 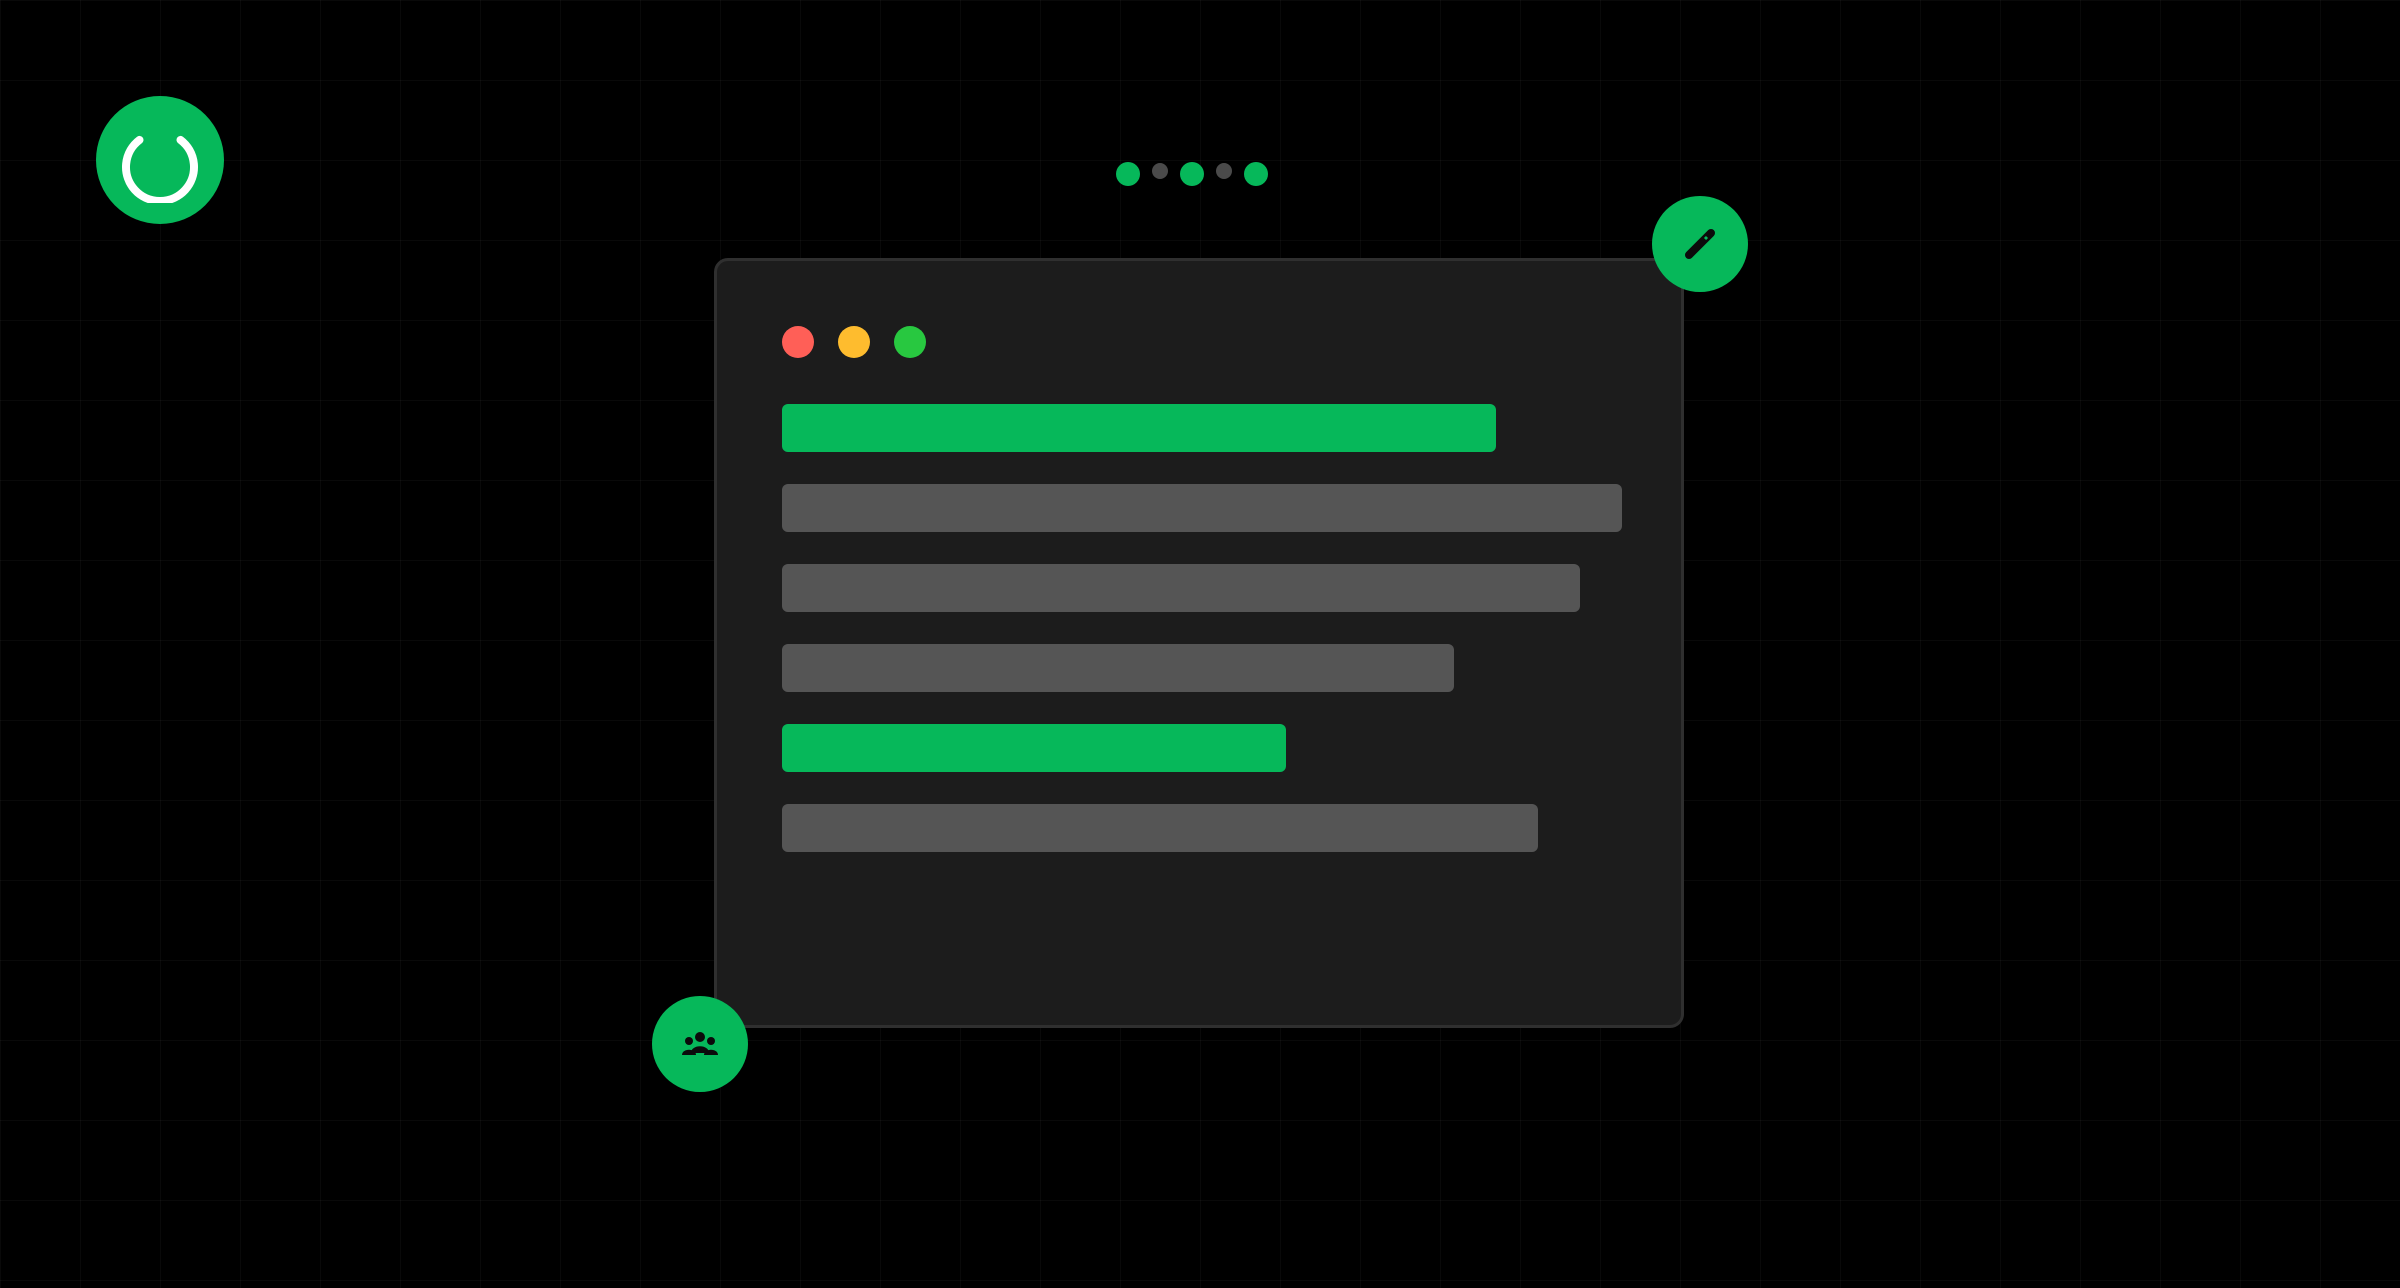 I want to click on edit-badge, so click(x=1700, y=244).